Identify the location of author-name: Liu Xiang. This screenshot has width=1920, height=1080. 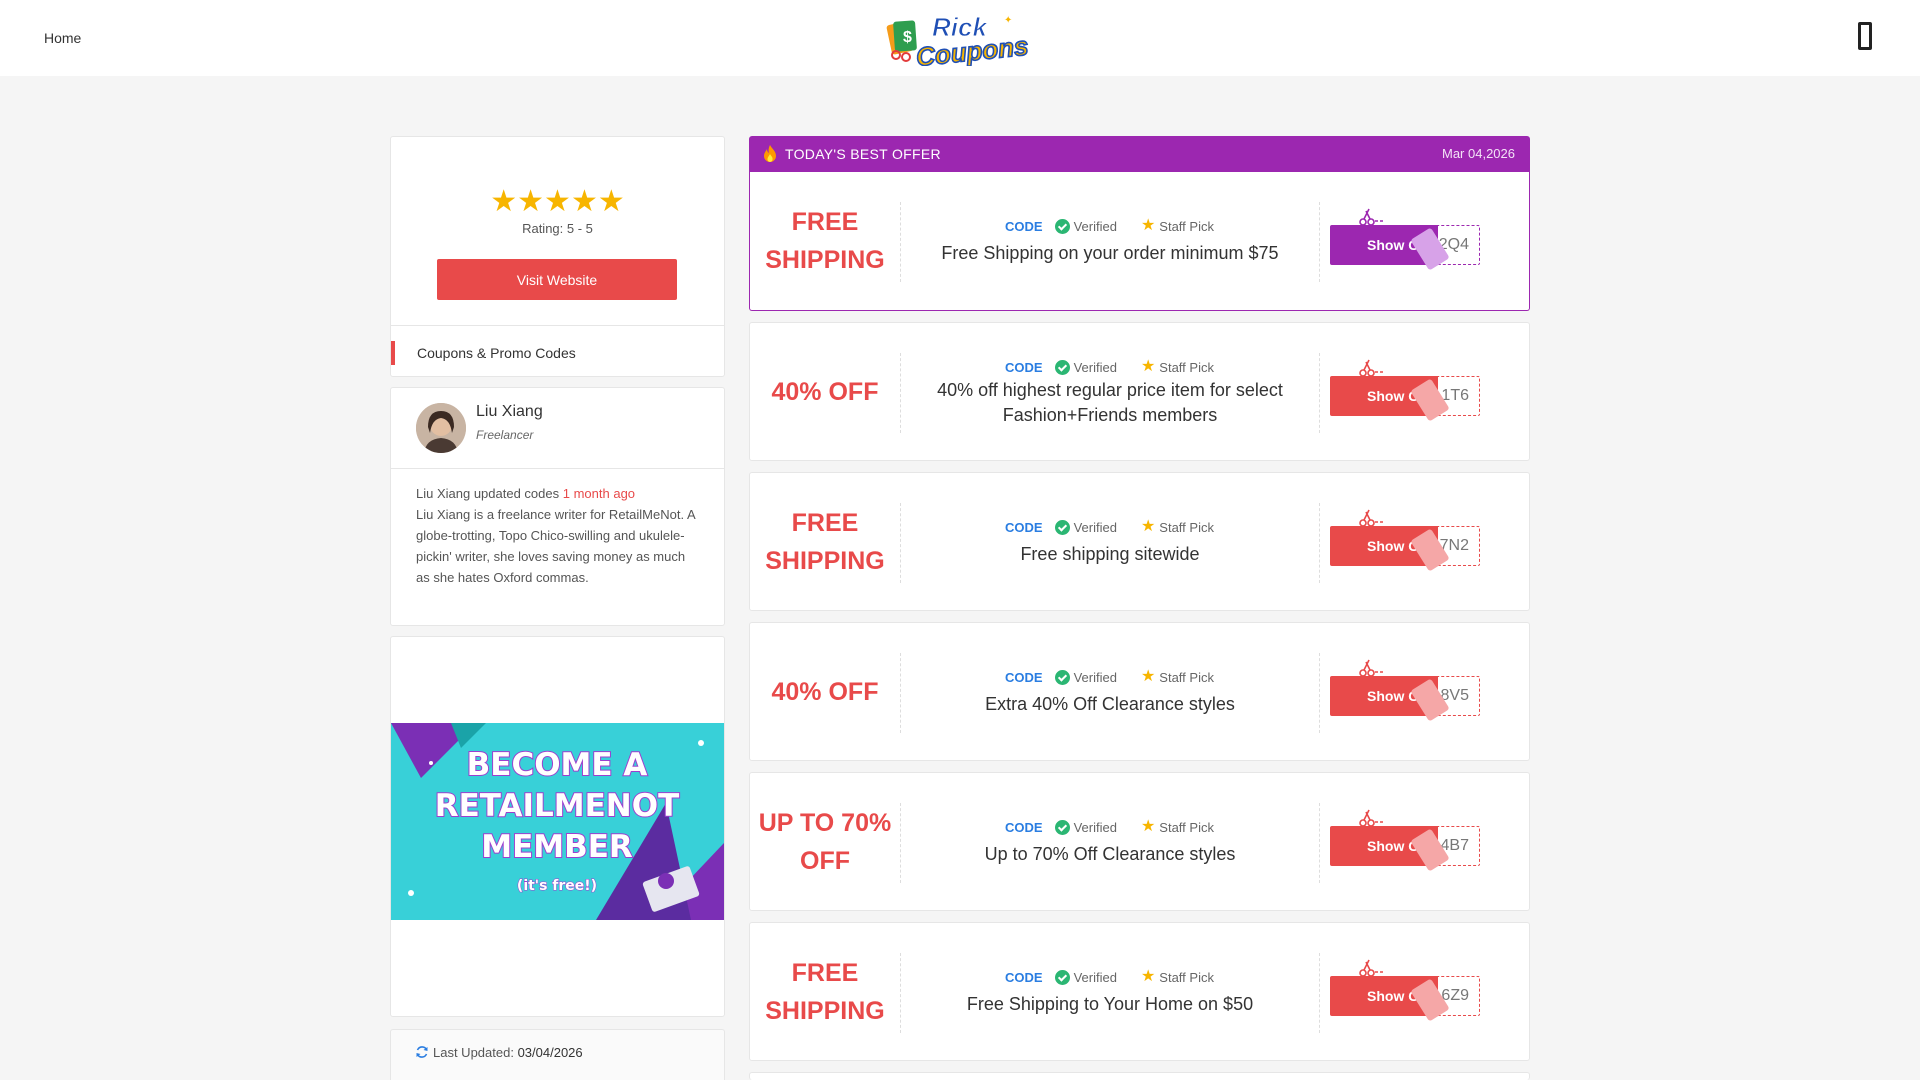
(509, 411).